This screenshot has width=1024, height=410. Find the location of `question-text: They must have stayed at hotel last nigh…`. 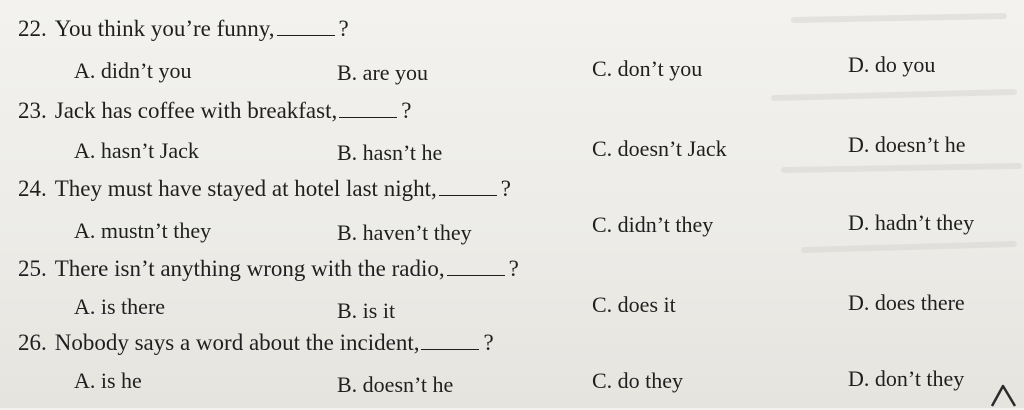

question-text: They must have stayed at hotel last nigh… is located at coordinates (245, 188).